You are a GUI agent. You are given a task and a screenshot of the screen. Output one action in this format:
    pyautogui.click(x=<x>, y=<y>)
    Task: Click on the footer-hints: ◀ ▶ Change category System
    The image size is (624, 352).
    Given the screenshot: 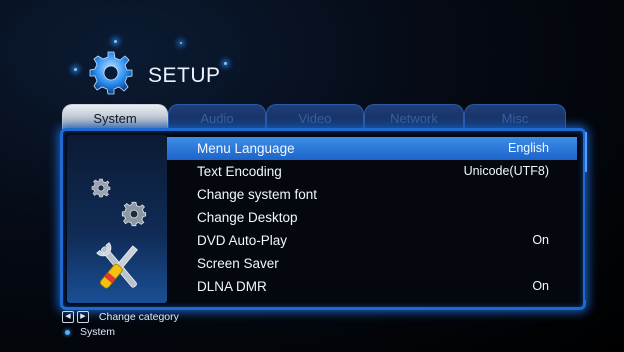 What is the action you would take?
    pyautogui.click(x=120, y=326)
    